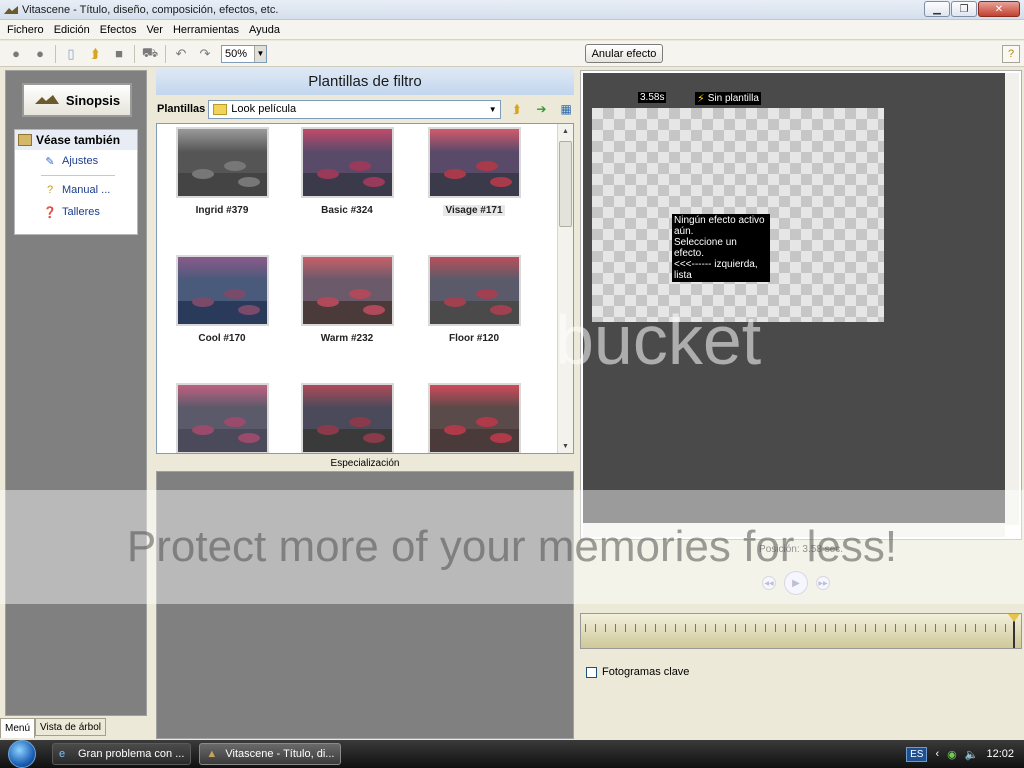 The height and width of the screenshot is (768, 1024). Describe the element at coordinates (769, 583) in the screenshot. I see `prev-frame-icon: ◀◀` at that location.